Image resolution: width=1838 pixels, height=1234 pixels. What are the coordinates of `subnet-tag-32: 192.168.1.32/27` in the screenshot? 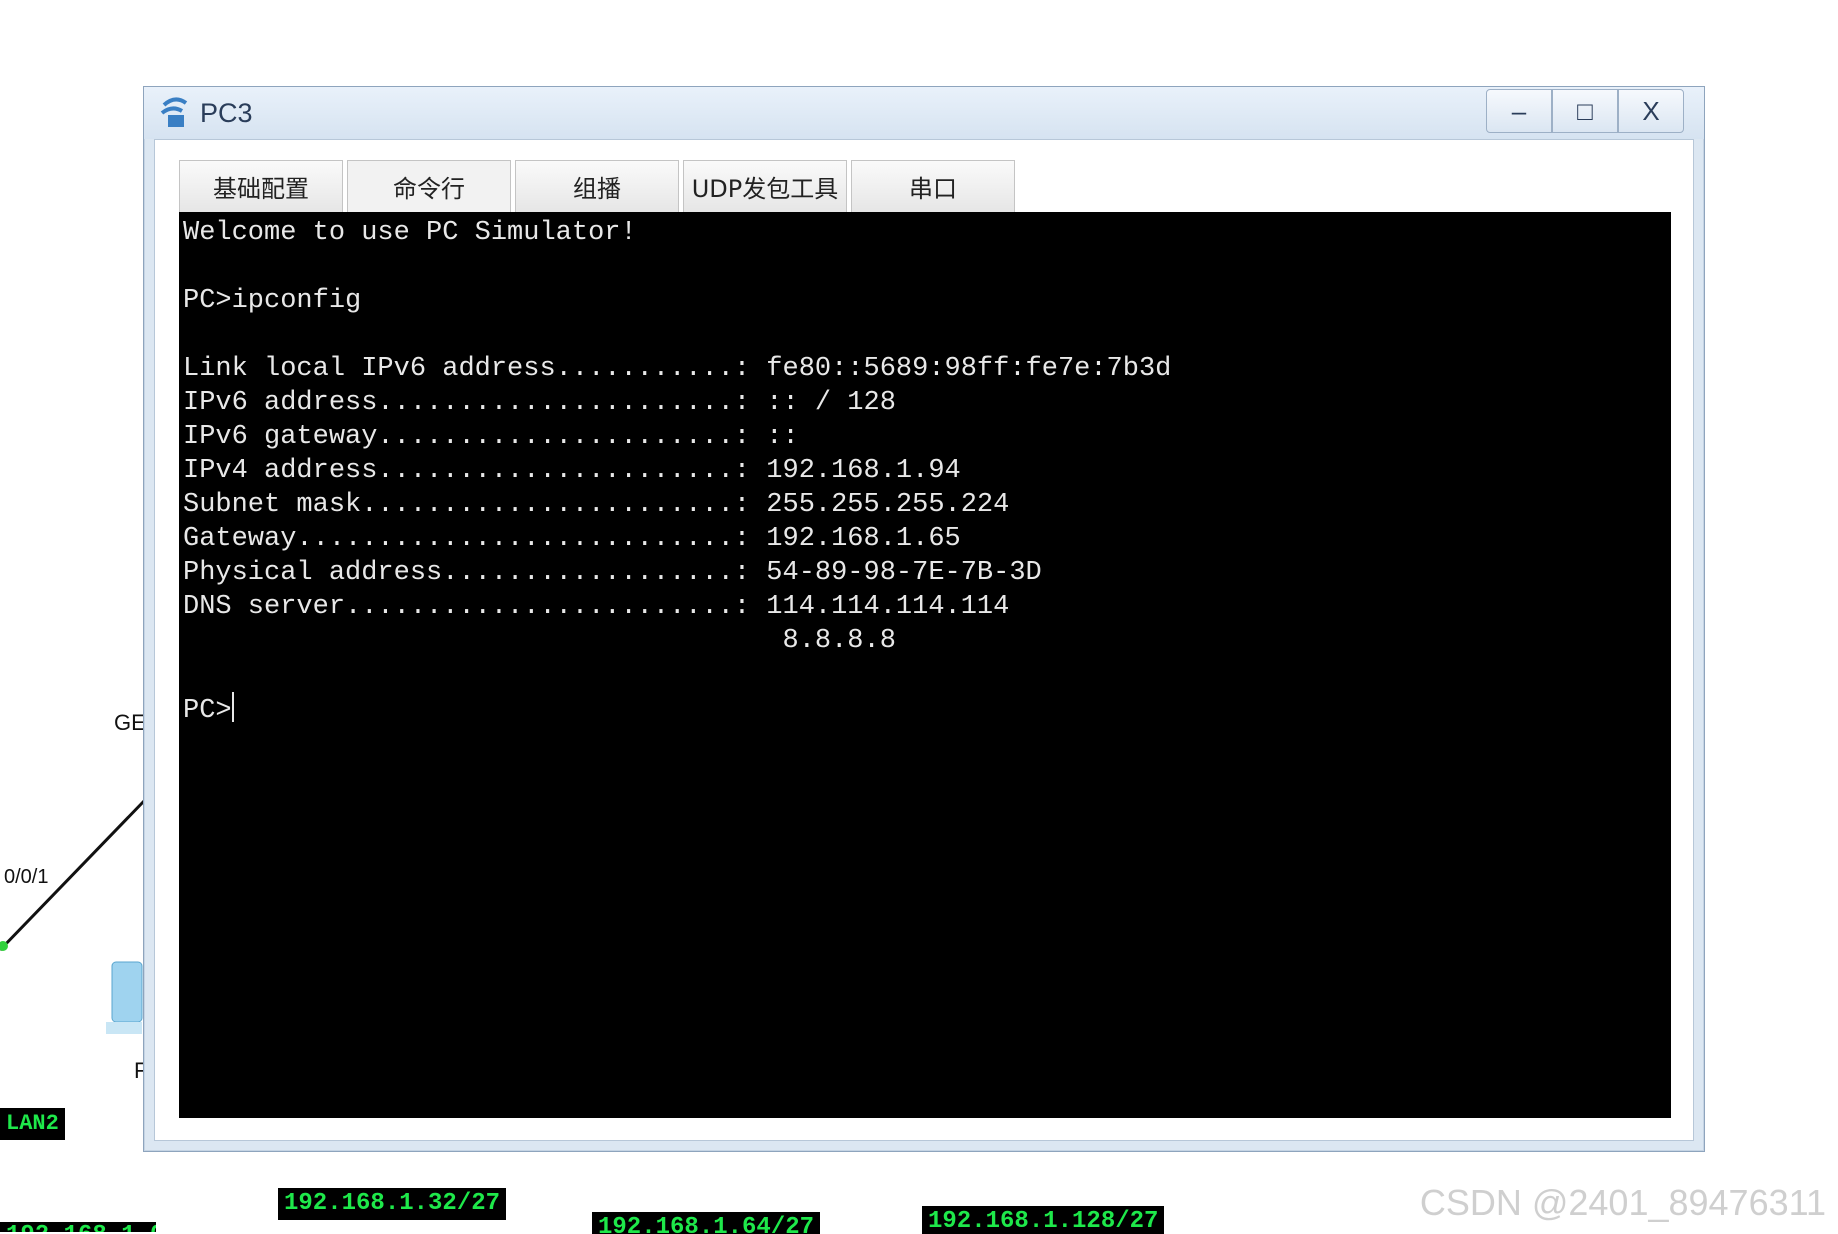 It's located at (392, 1204).